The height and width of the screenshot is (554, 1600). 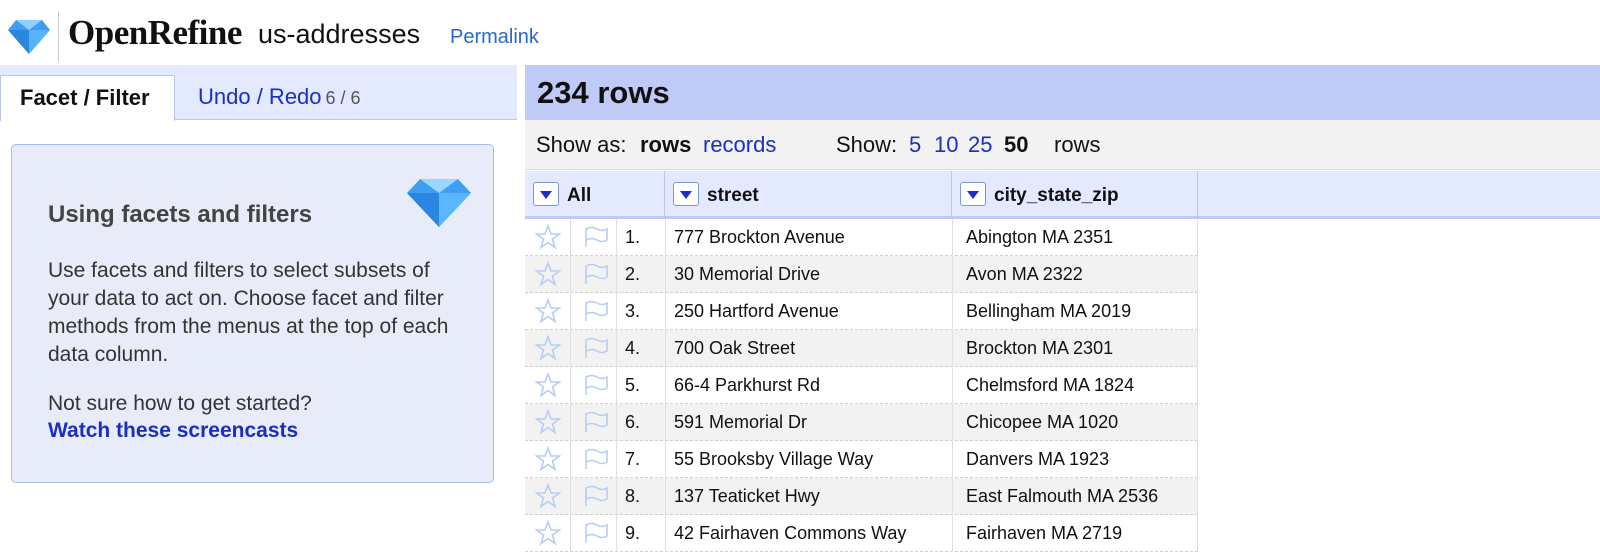 What do you see at coordinates (861, 422) in the screenshot?
I see `table-row: 6. 591 Memorial Dr Chicopee MA 1020` at bounding box center [861, 422].